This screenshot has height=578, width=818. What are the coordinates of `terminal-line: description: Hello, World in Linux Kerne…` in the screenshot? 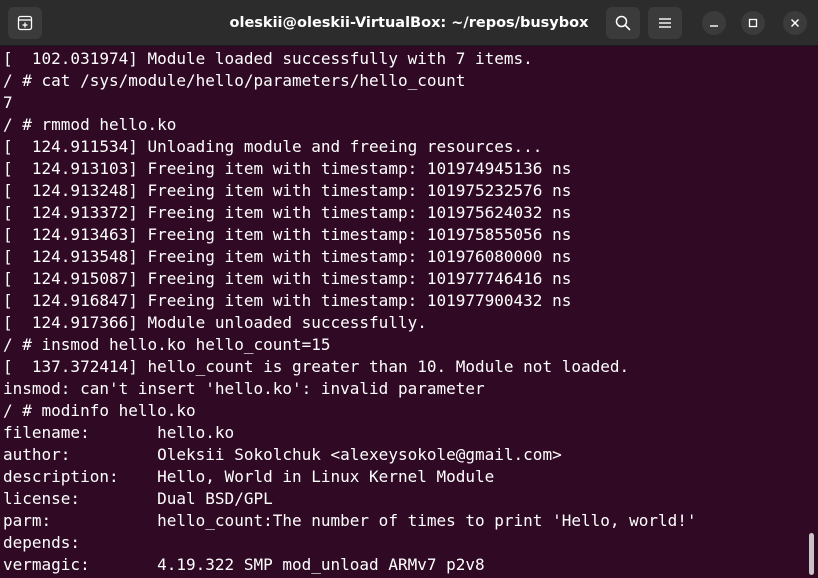 It's located at (249, 476).